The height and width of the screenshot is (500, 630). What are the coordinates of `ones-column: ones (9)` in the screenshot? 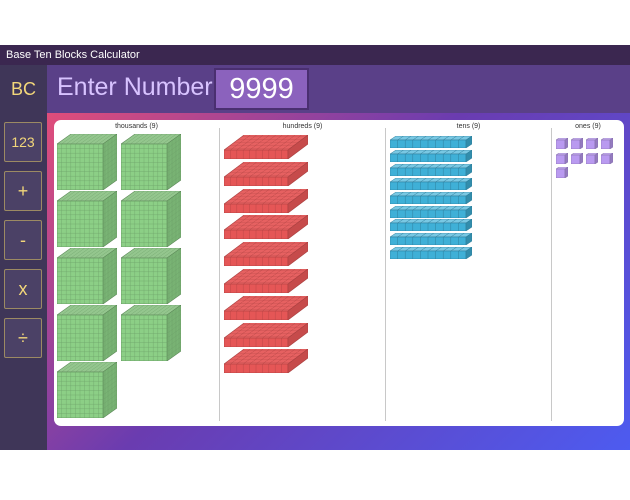 It's located at (588, 273).